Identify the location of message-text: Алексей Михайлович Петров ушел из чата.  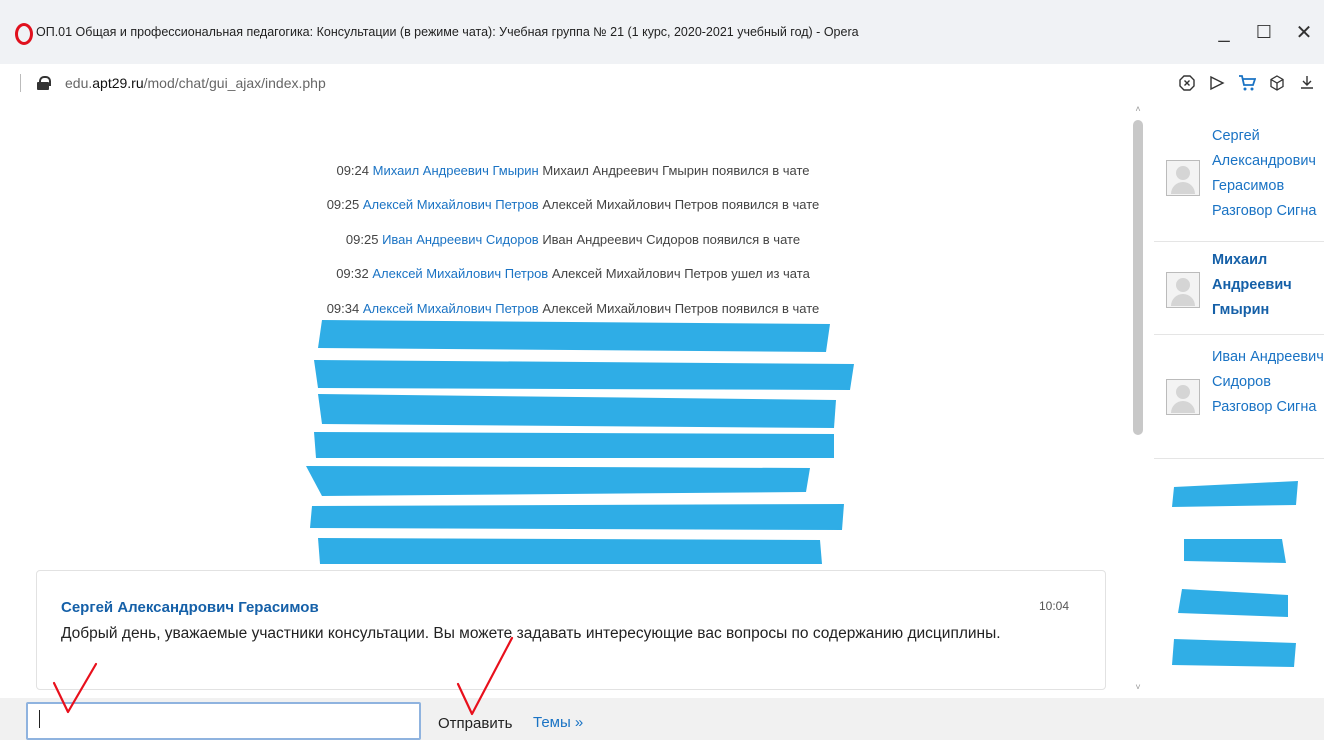
(679, 274).